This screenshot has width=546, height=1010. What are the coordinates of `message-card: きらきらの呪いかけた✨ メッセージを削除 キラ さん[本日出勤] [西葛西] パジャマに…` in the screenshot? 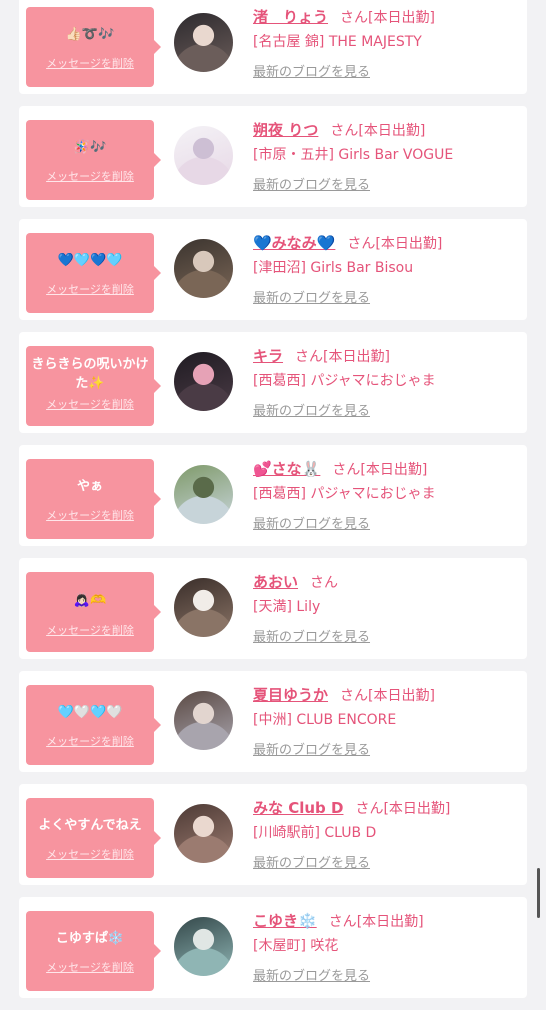 It's located at (273, 382).